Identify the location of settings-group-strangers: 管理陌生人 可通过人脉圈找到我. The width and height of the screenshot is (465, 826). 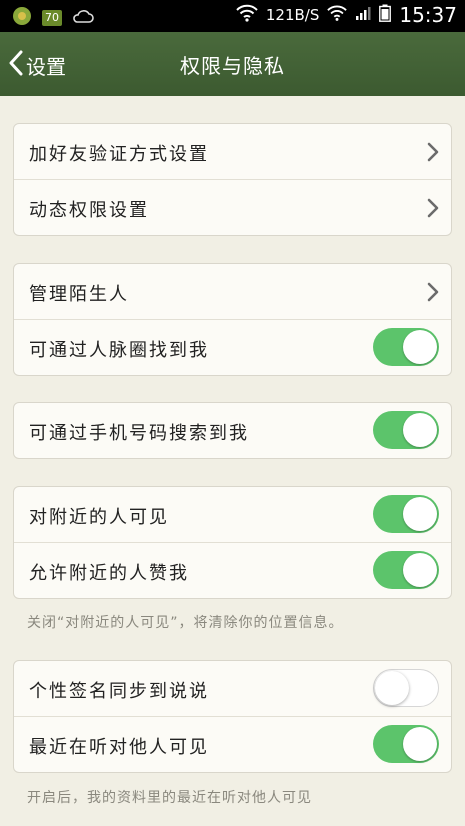
(232, 319).